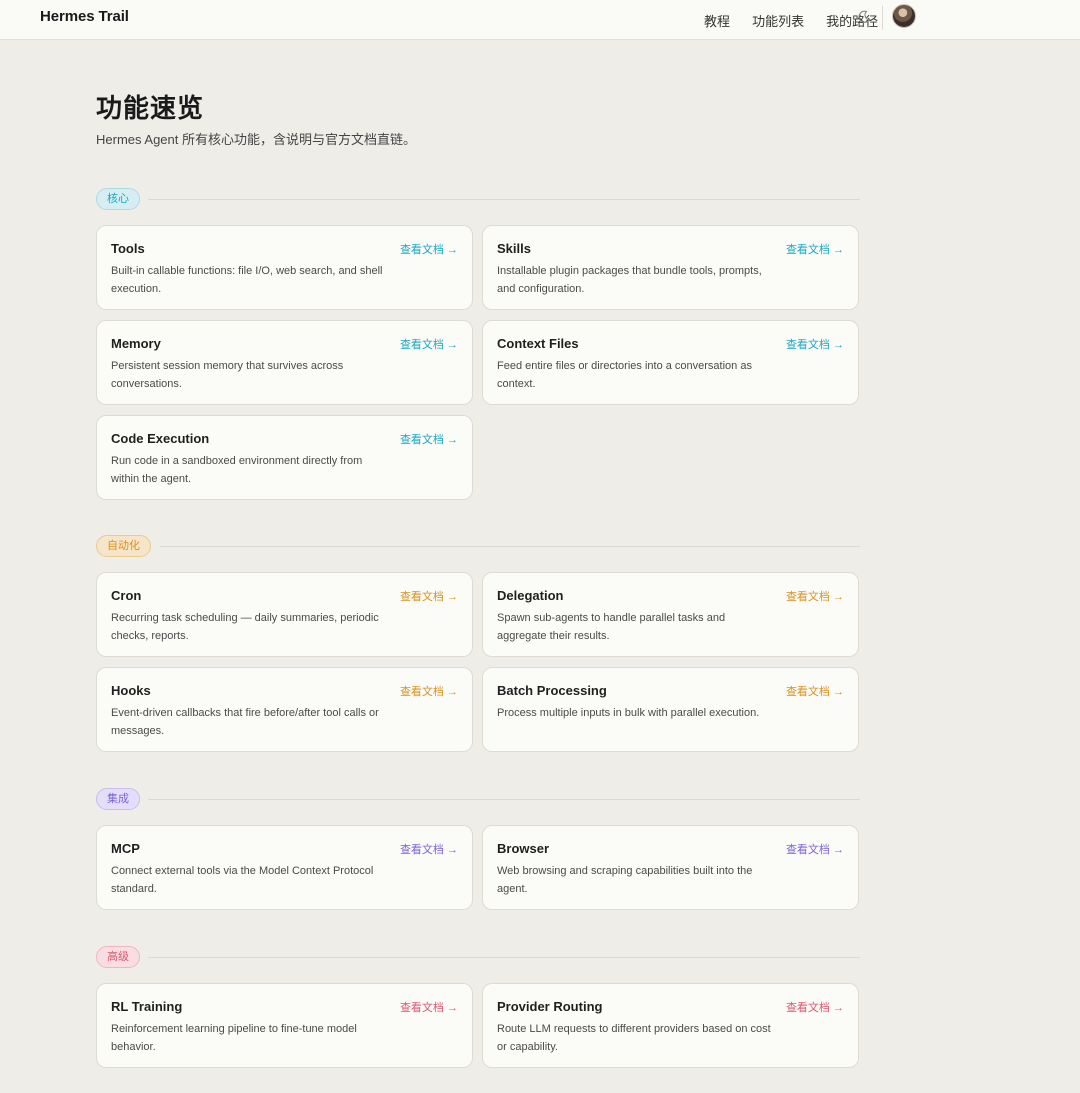 This screenshot has width=1080, height=1093. I want to click on feature-card-title: Code Execution, so click(160, 438).